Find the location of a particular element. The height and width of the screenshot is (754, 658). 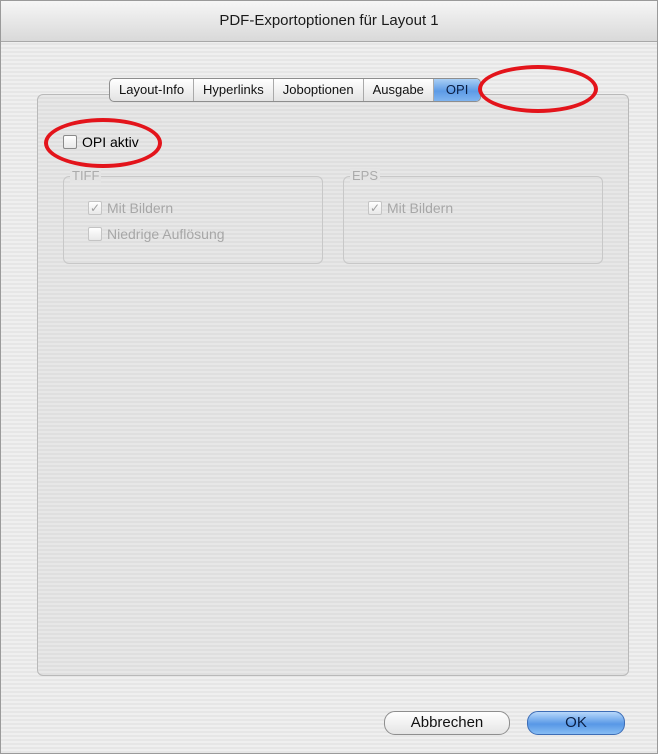

ok-button: OK is located at coordinates (576, 723).